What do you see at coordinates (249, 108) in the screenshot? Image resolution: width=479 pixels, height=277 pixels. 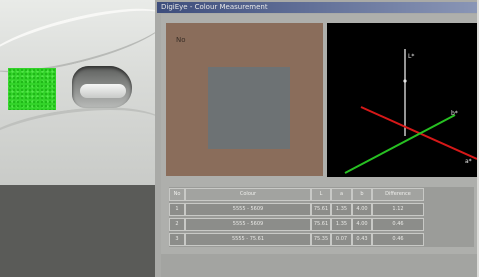 I see `sample-center-swatch` at bounding box center [249, 108].